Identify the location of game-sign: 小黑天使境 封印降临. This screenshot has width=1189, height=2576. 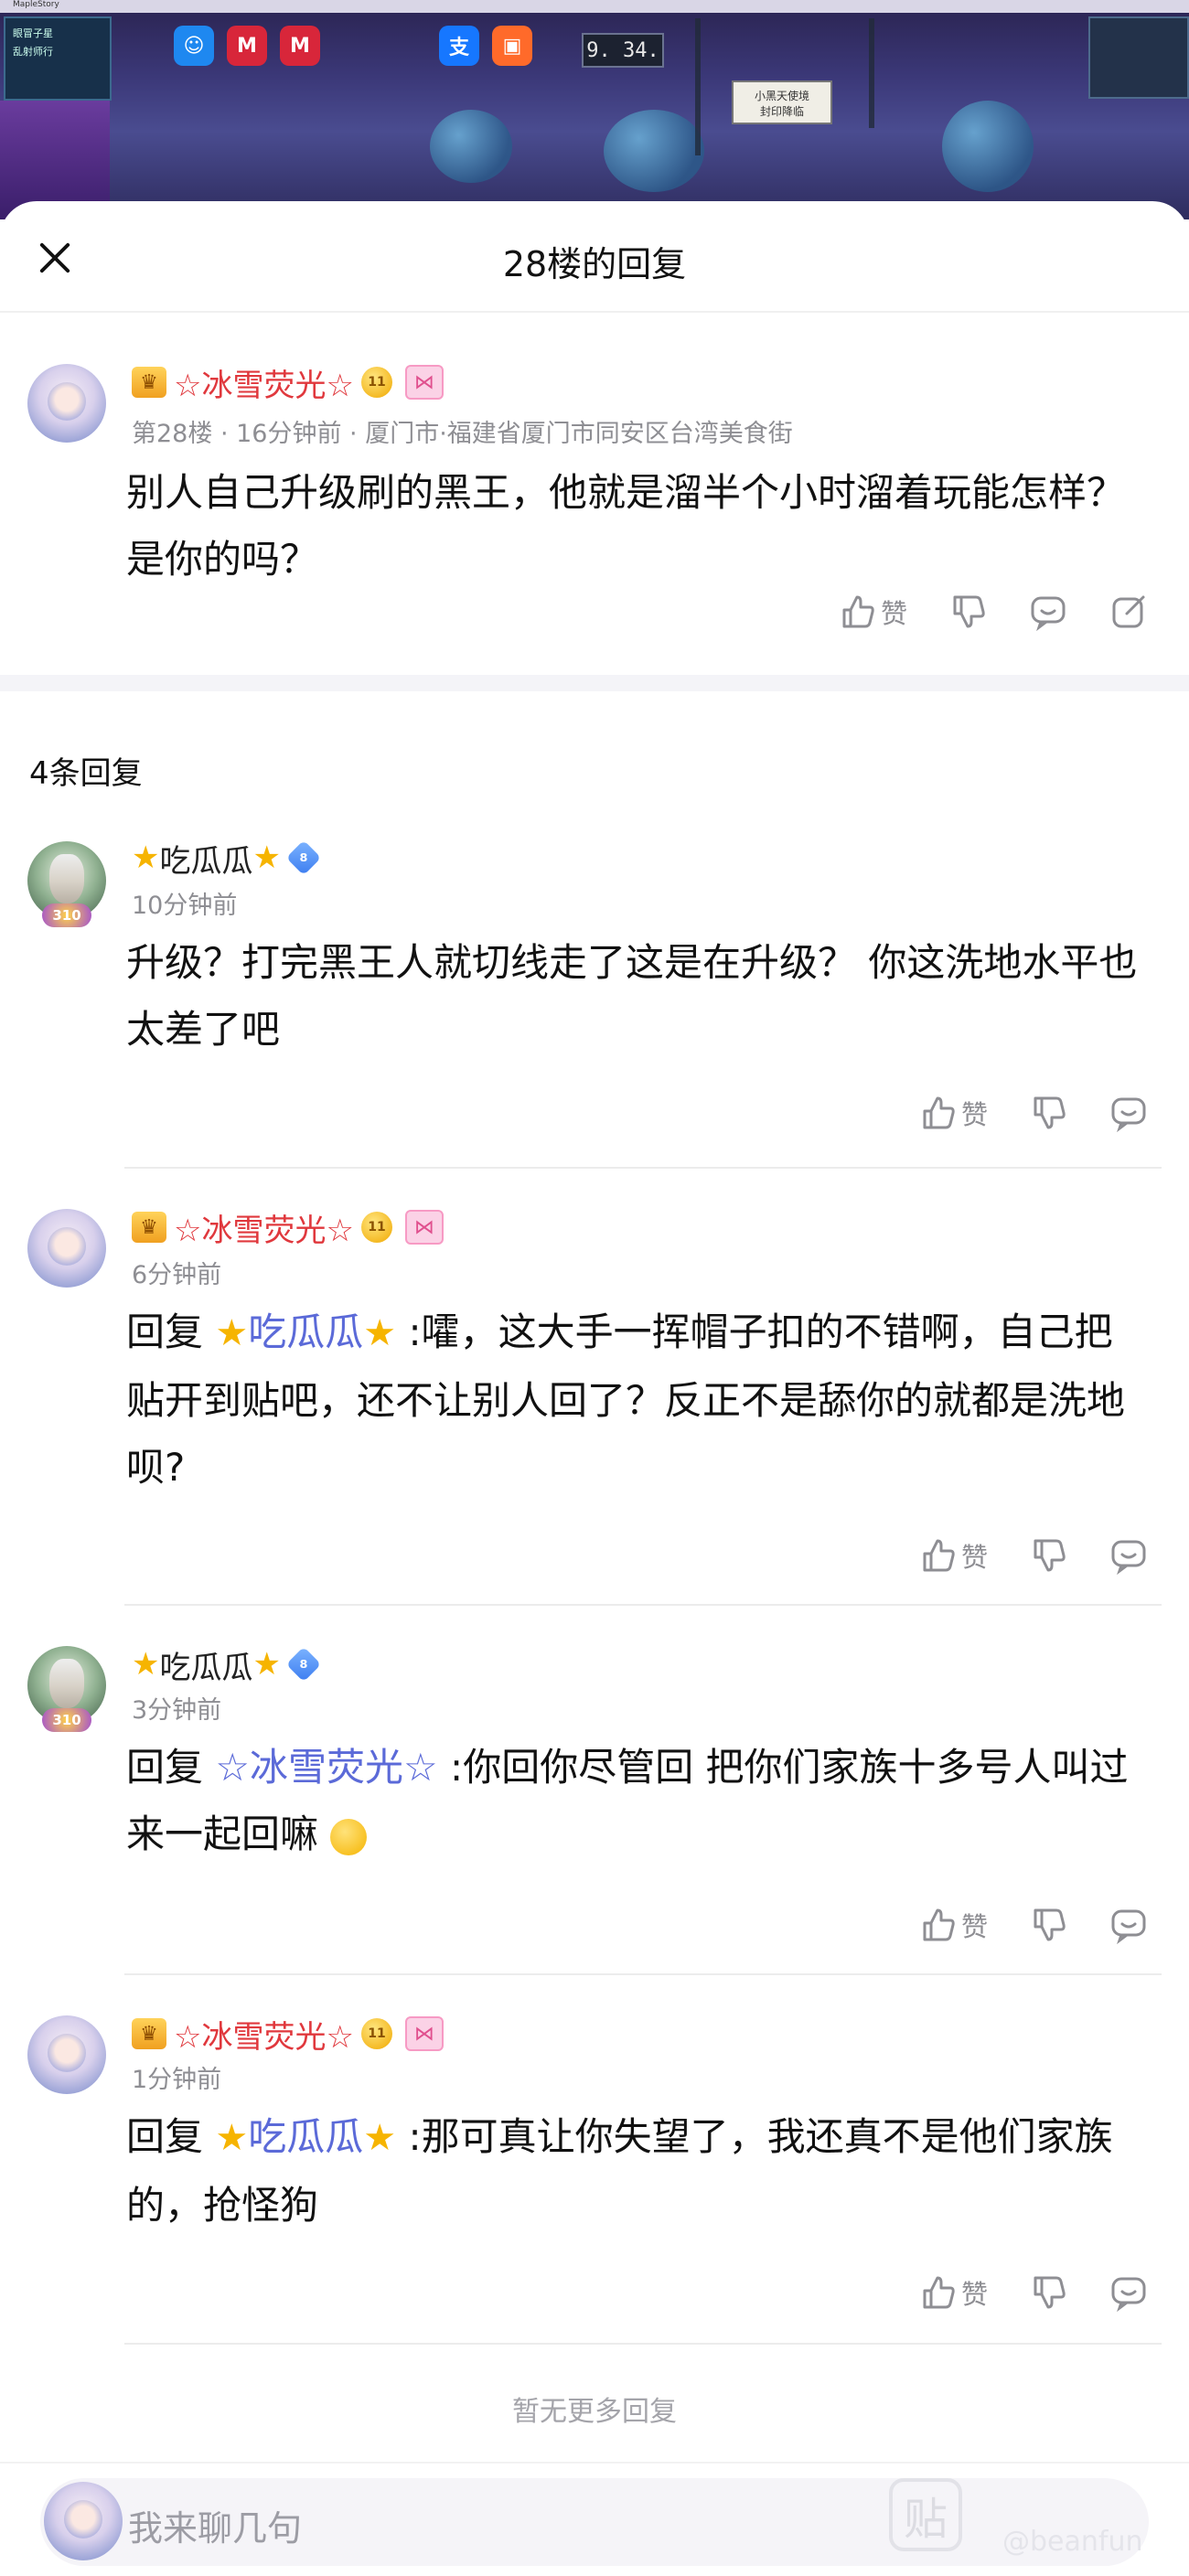
(782, 102).